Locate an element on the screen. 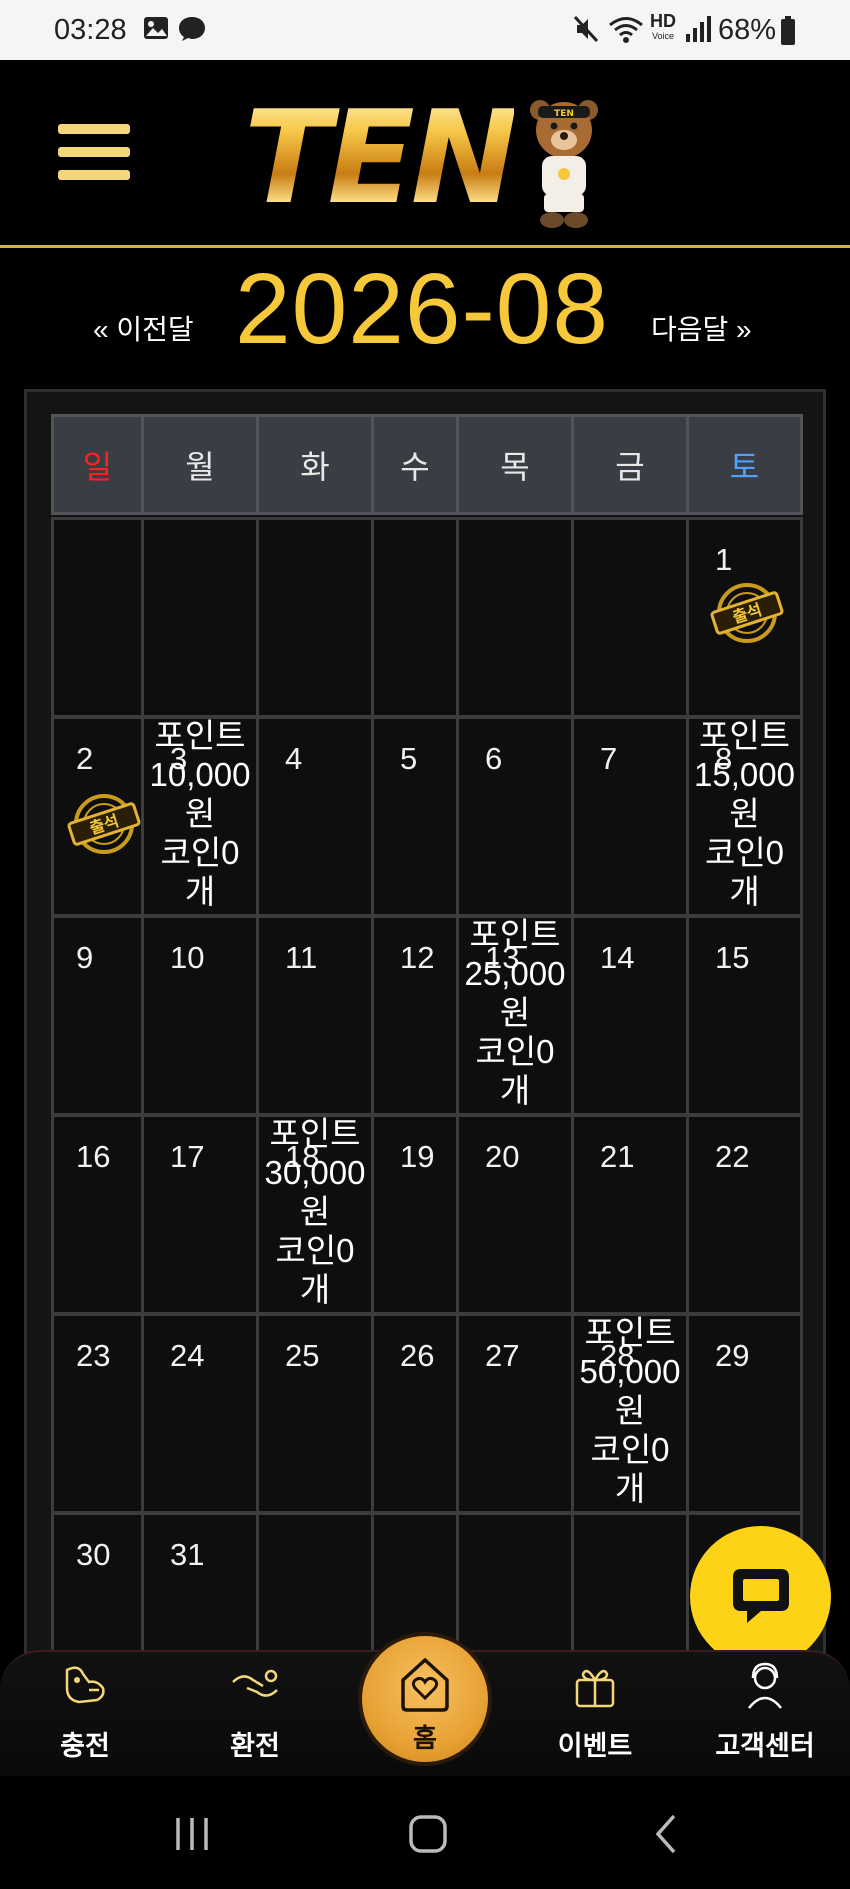 The image size is (850, 1889). calendar-day-cell: 11 is located at coordinates (315, 1015).